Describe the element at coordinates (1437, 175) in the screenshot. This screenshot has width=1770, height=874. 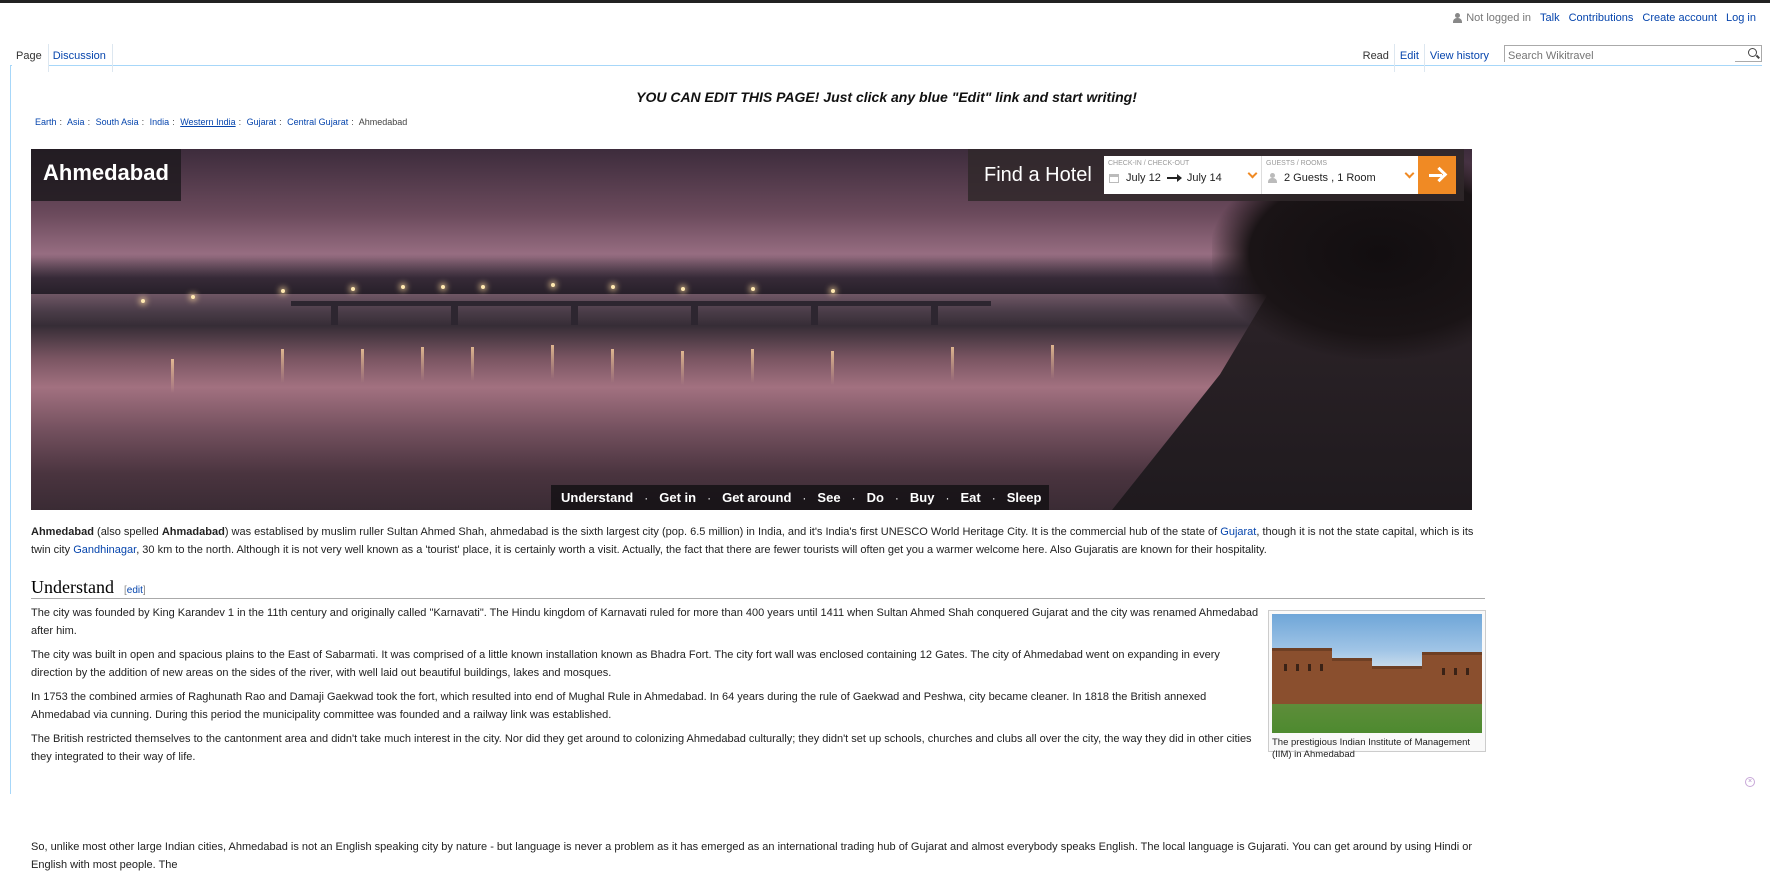
I see `hotel-search-button` at that location.